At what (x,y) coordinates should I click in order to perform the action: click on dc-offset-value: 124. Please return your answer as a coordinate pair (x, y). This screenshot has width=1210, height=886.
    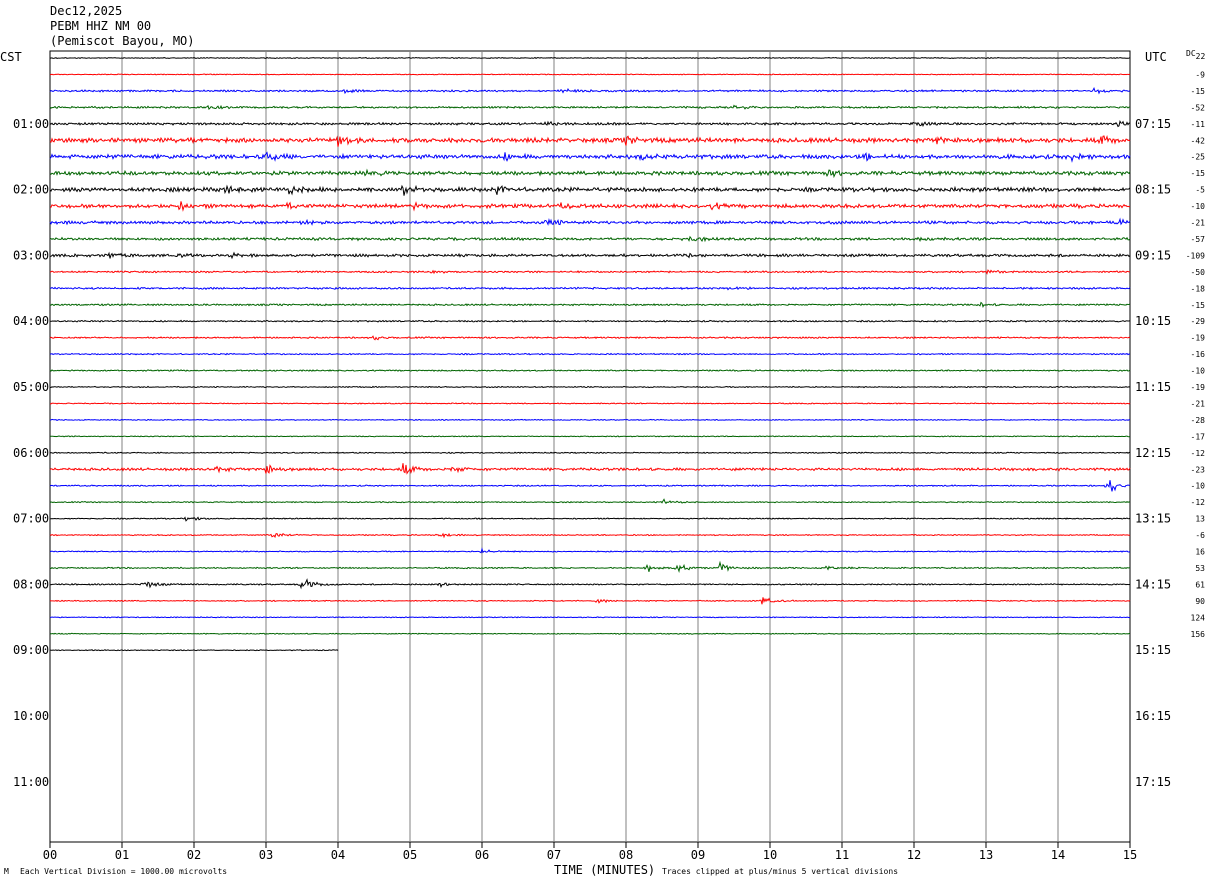
    Looking at the image, I should click on (1198, 617).